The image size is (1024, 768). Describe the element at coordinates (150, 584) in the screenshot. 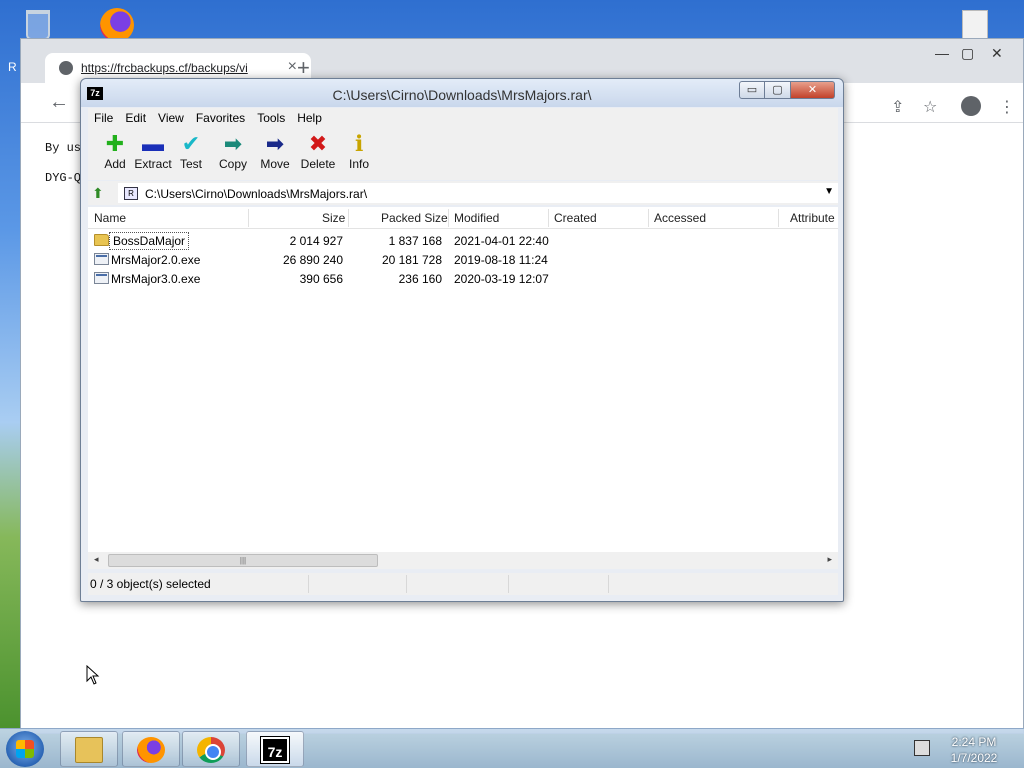

I see `status-text: 0 / 3 object(s) selected` at that location.